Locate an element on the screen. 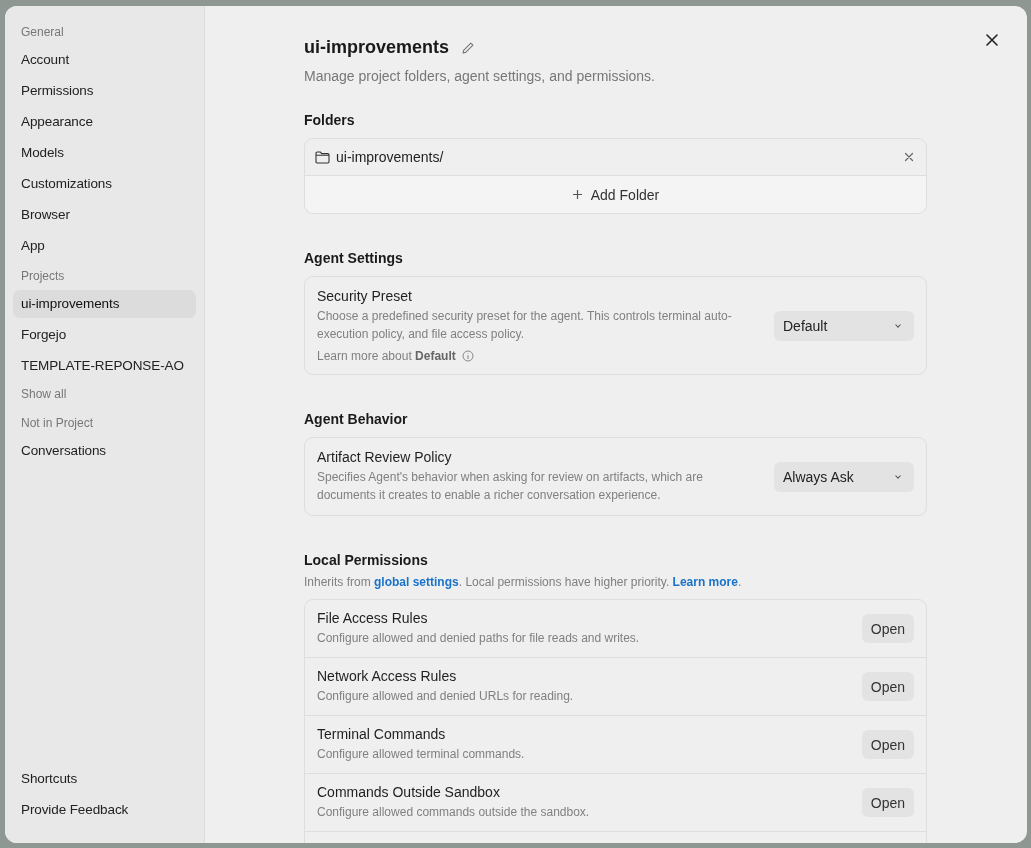 This screenshot has height=848, width=1031. sidebar-item: Browser is located at coordinates (104, 215).